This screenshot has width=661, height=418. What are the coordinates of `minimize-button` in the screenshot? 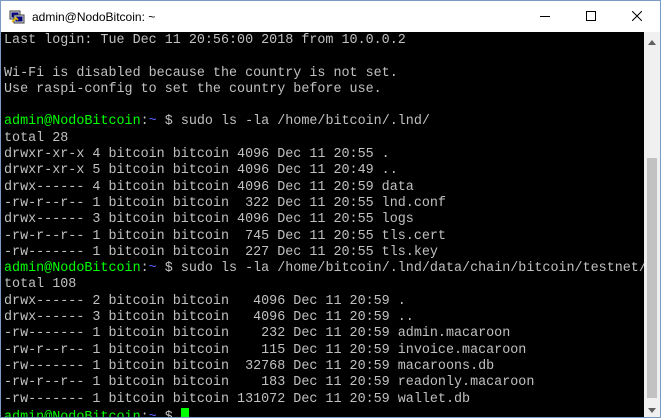 It's located at (545, 16).